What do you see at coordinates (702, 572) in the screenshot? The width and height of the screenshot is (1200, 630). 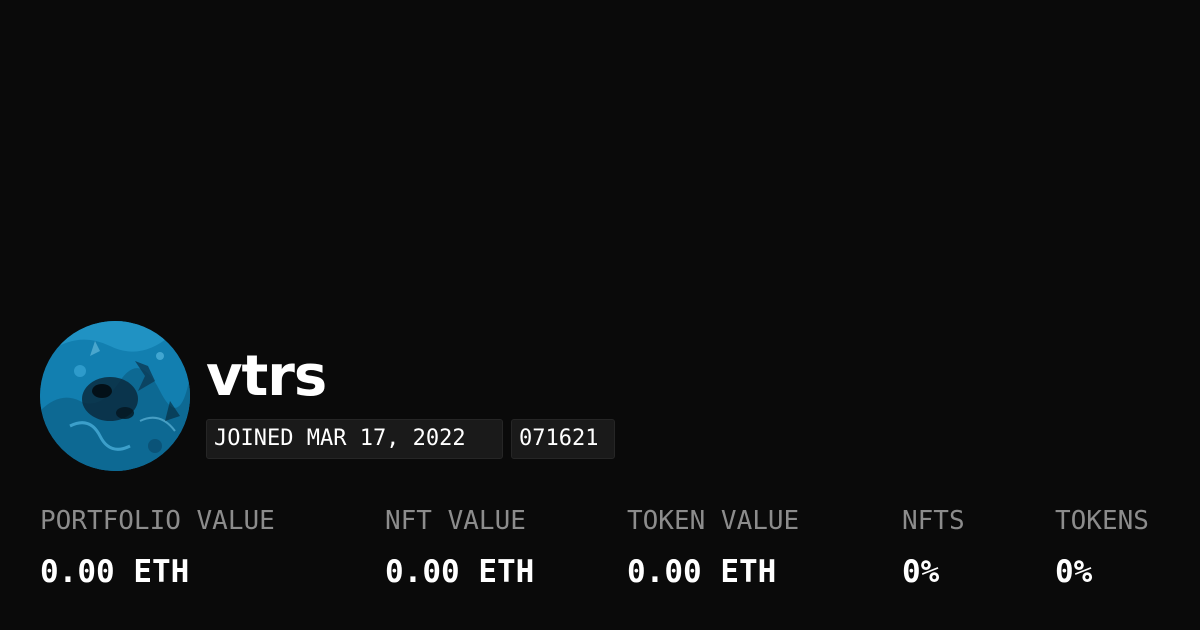 I see `token-value: 0.00 ETH` at bounding box center [702, 572].